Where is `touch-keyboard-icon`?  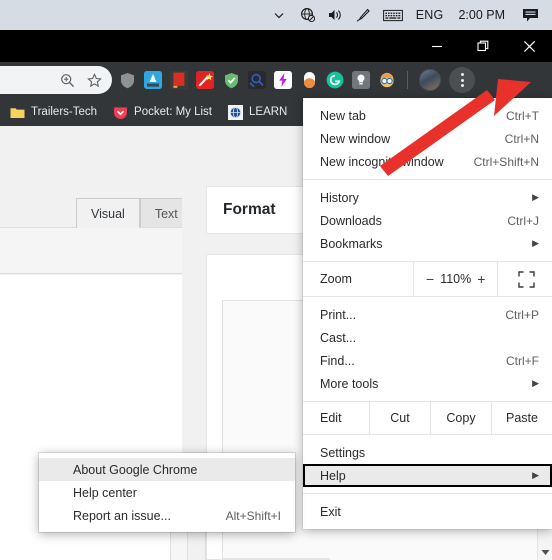 touch-keyboard-icon is located at coordinates (393, 15).